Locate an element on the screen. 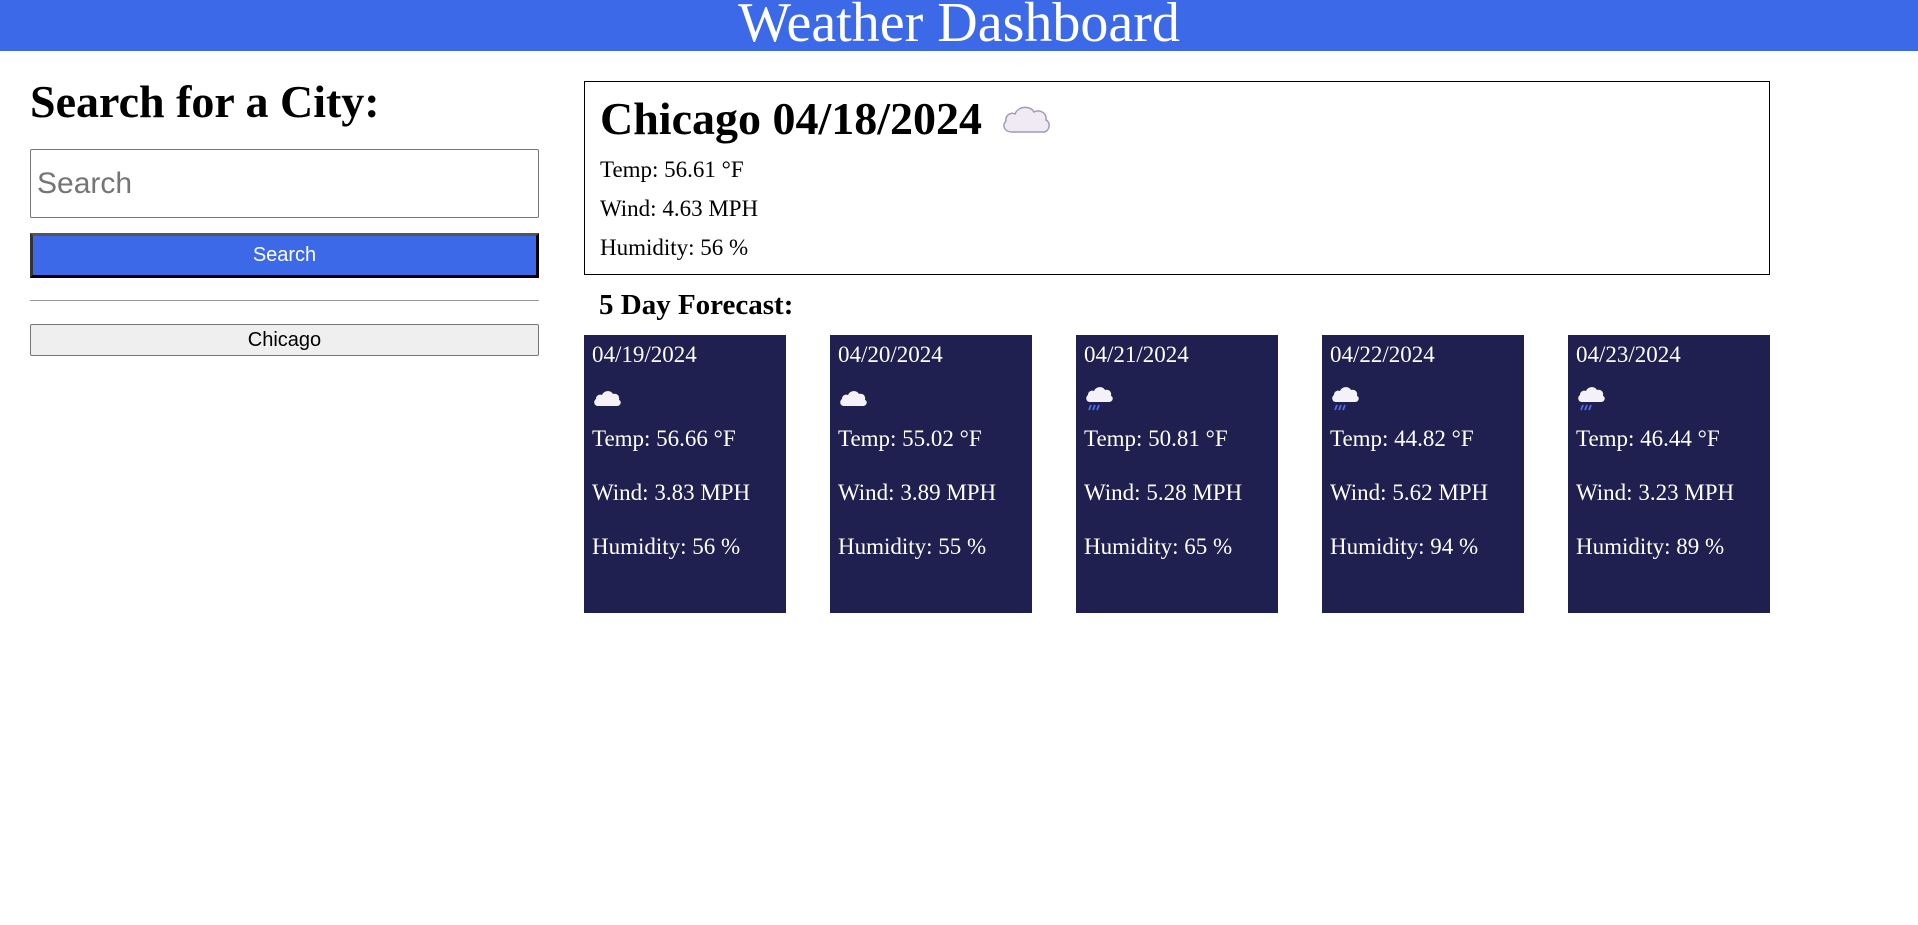 This screenshot has width=1918, height=925. page-header: Weather Dashboard is located at coordinates (959, 25).